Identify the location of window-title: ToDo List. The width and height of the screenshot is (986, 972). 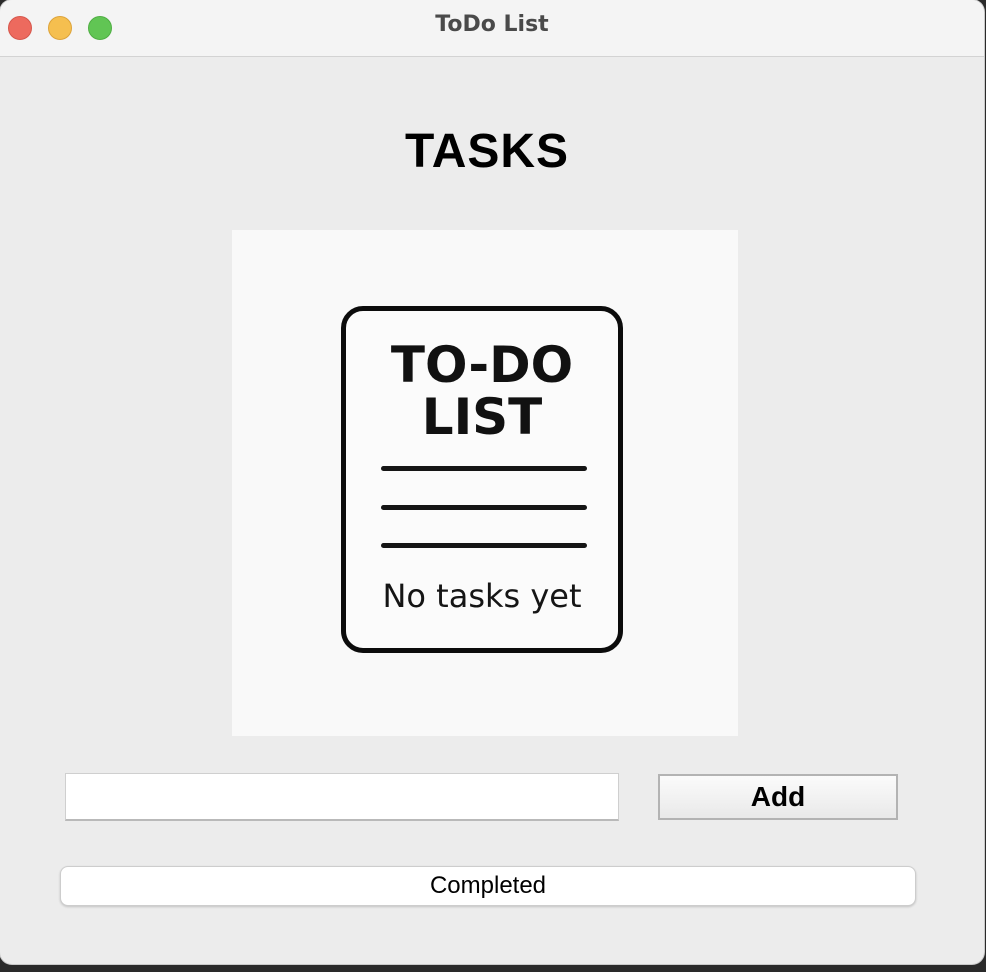
(492, 24).